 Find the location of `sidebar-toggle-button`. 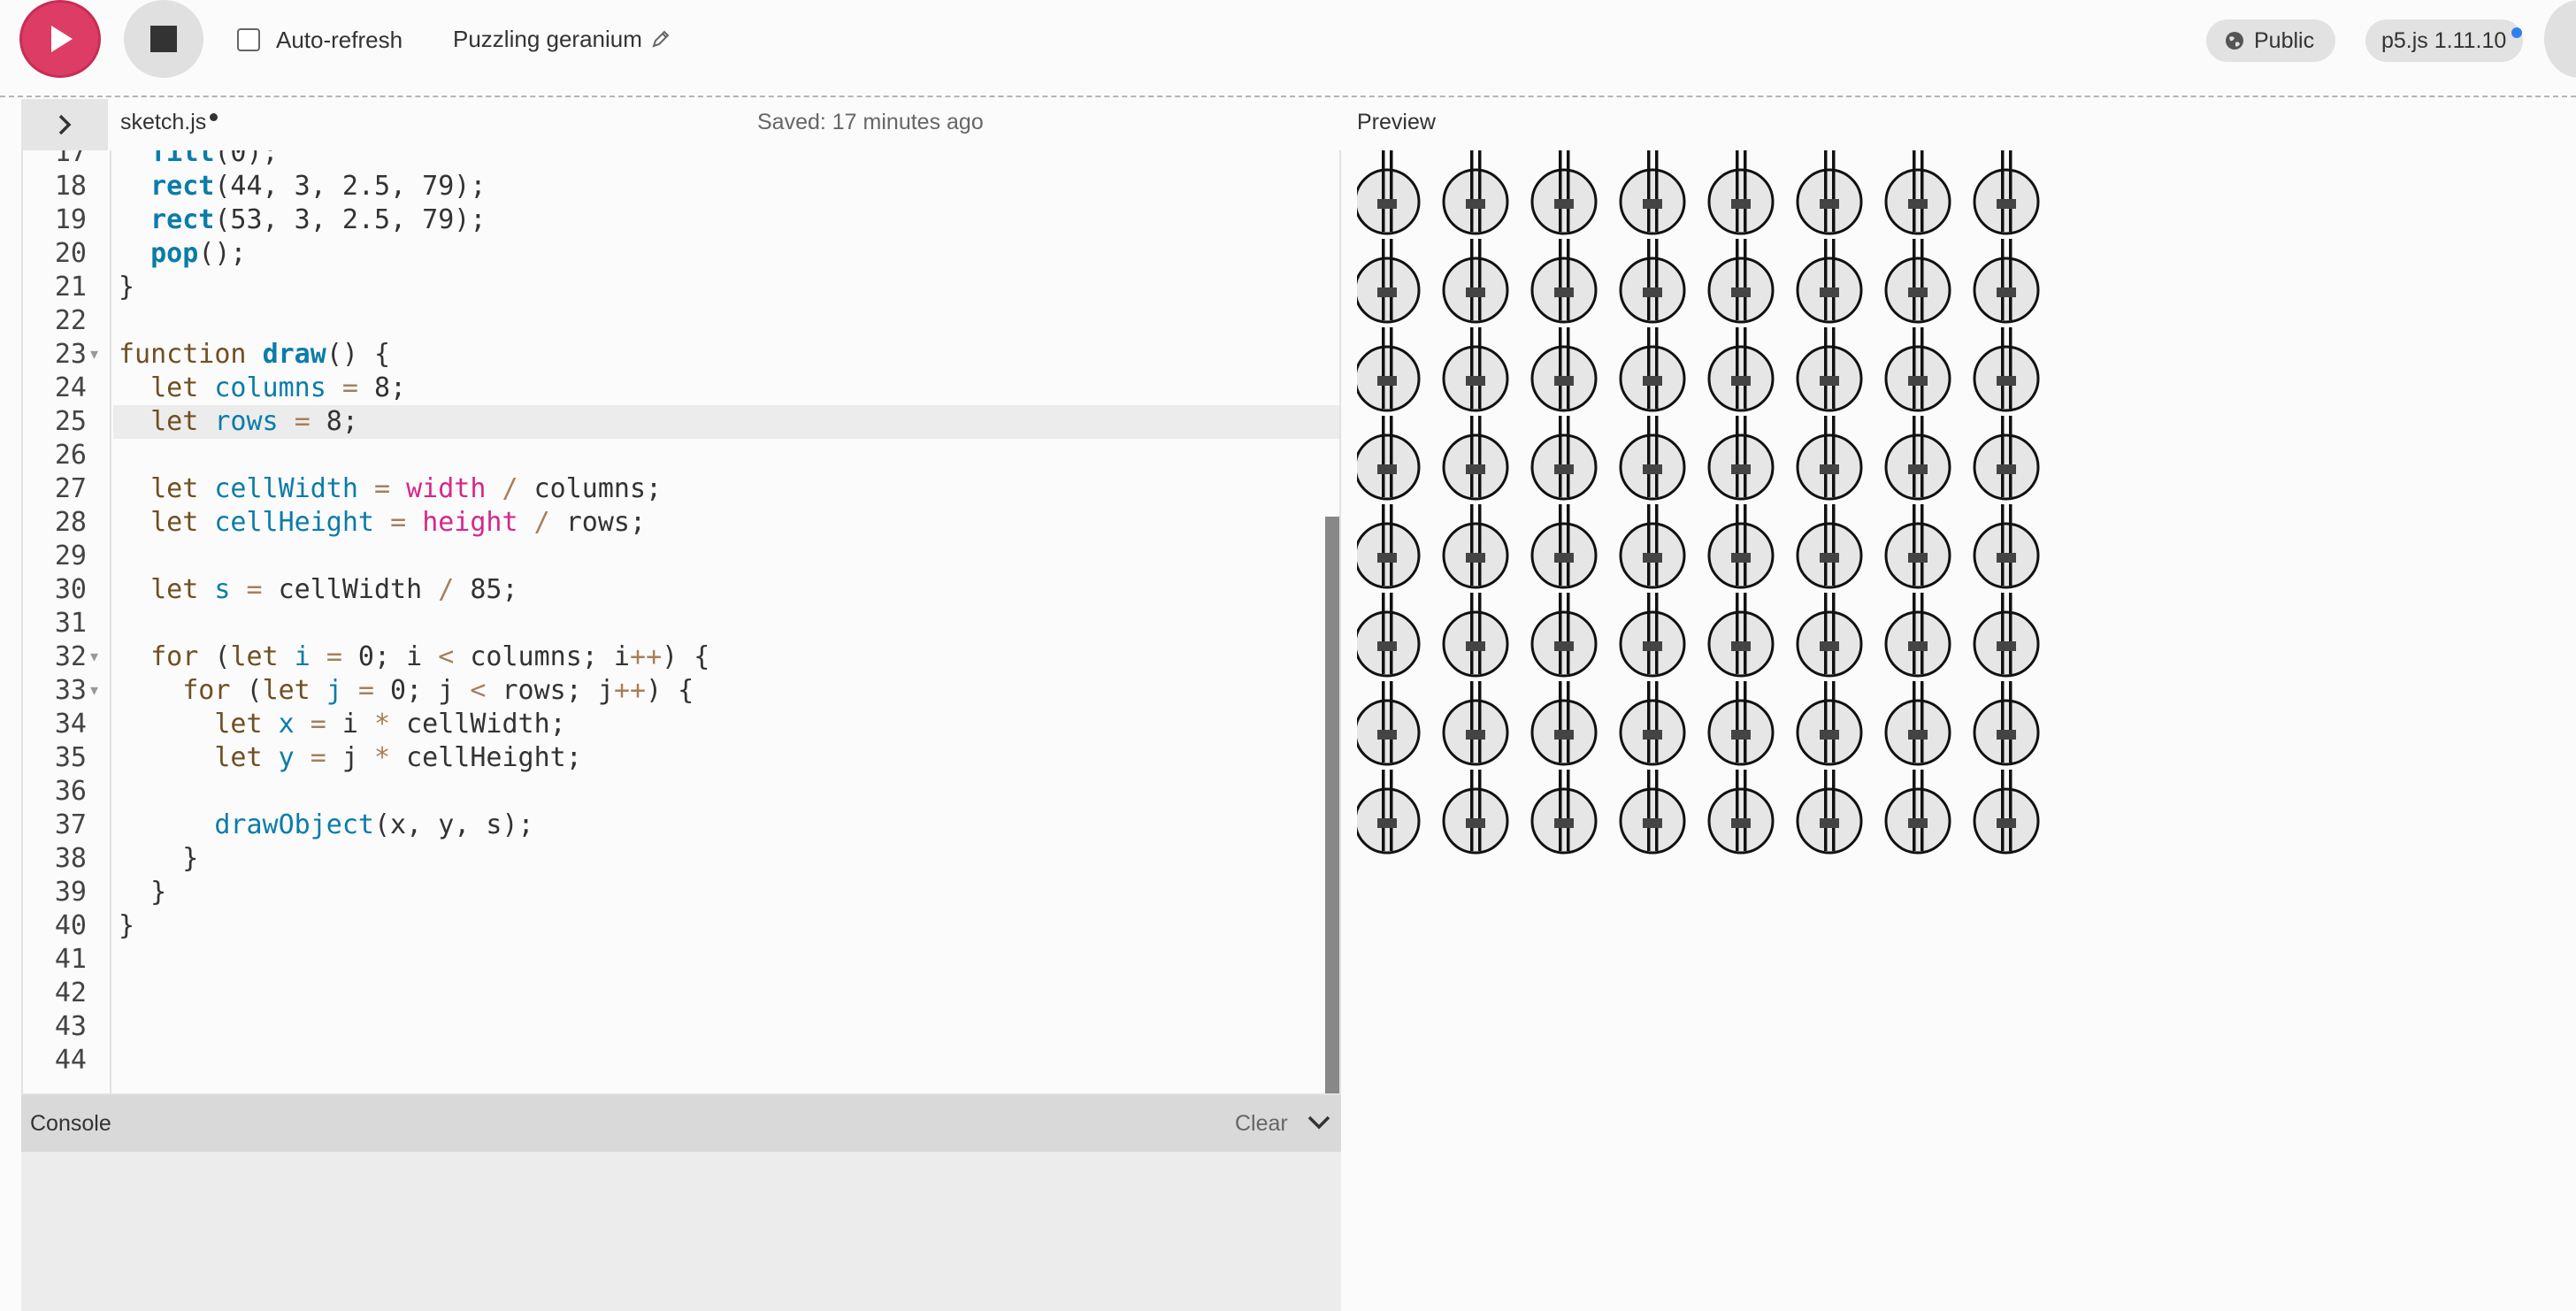

sidebar-toggle-button is located at coordinates (64, 124).